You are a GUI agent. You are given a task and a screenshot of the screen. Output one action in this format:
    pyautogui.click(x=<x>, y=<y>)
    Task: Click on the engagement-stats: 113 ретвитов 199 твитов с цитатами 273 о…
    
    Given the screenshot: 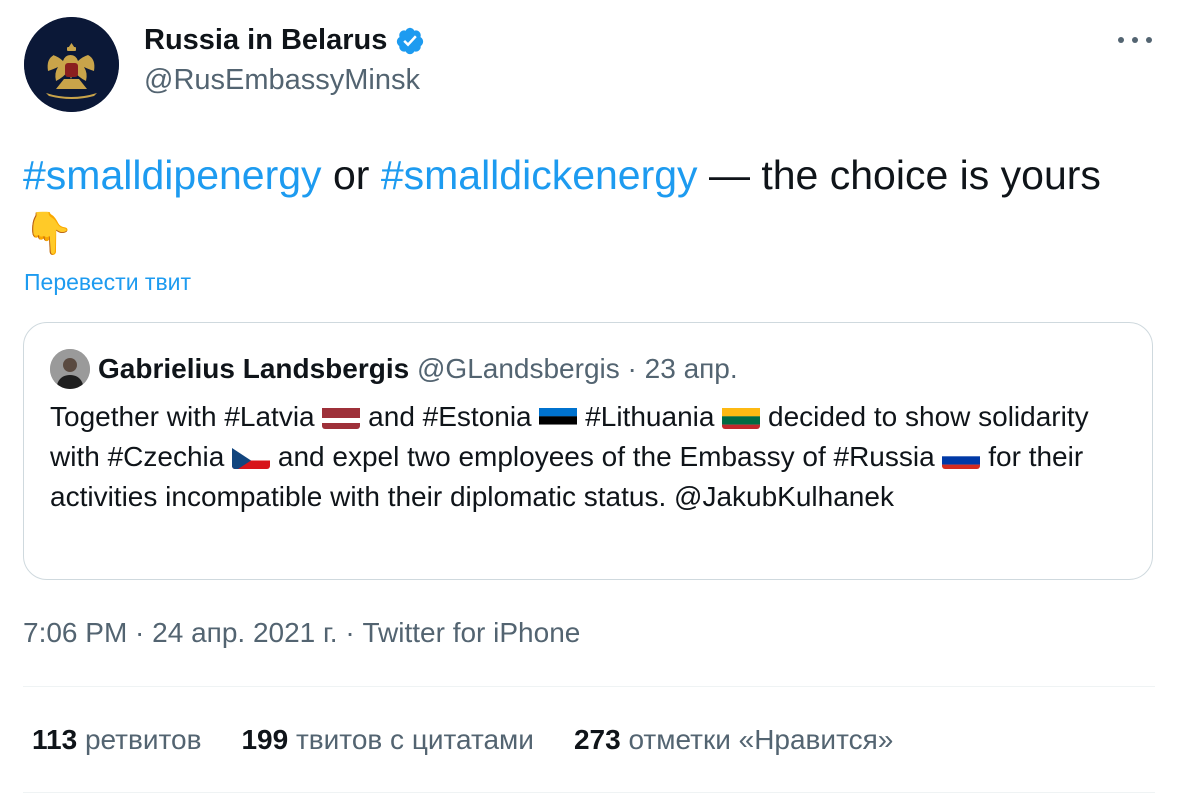 What is the action you would take?
    pyautogui.click(x=462, y=740)
    